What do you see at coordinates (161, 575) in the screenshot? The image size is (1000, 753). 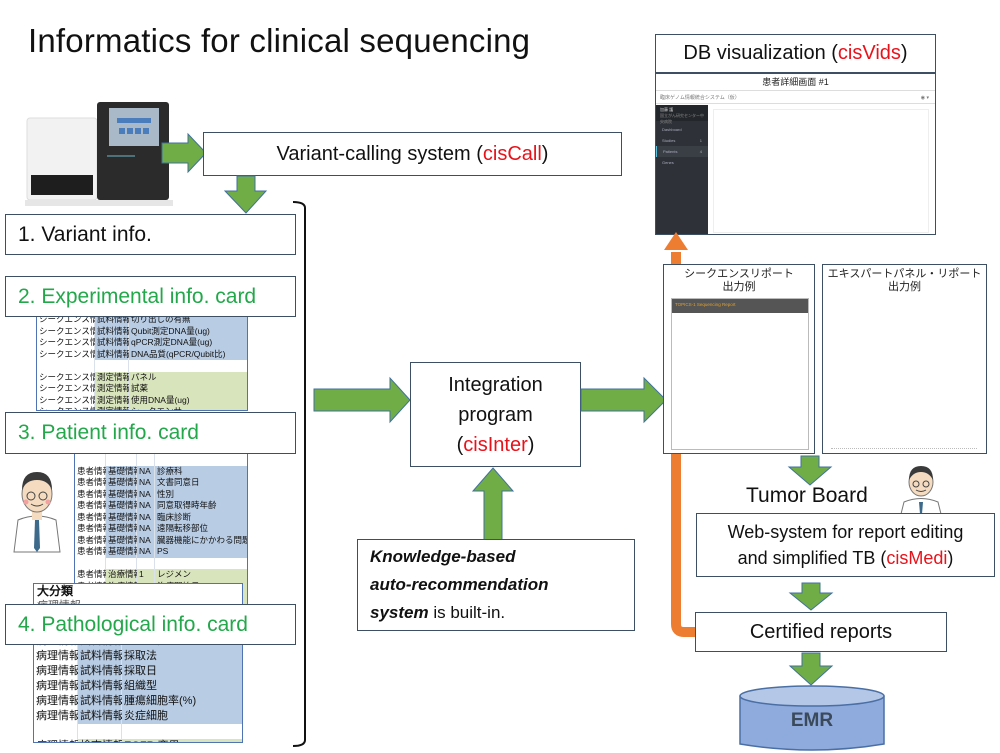 I see `sheet-row: 患者情報 治療情報 1 レジメン` at bounding box center [161, 575].